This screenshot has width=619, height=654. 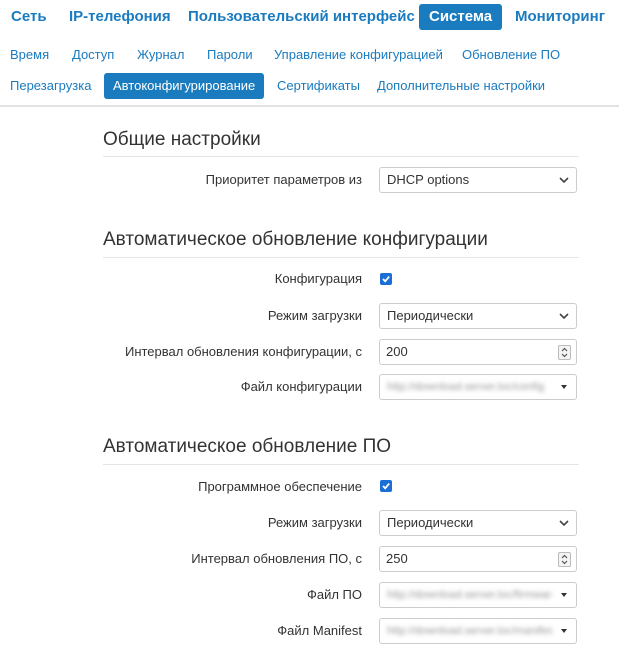 I want to click on top-nav-system: Система, so click(x=461, y=17).